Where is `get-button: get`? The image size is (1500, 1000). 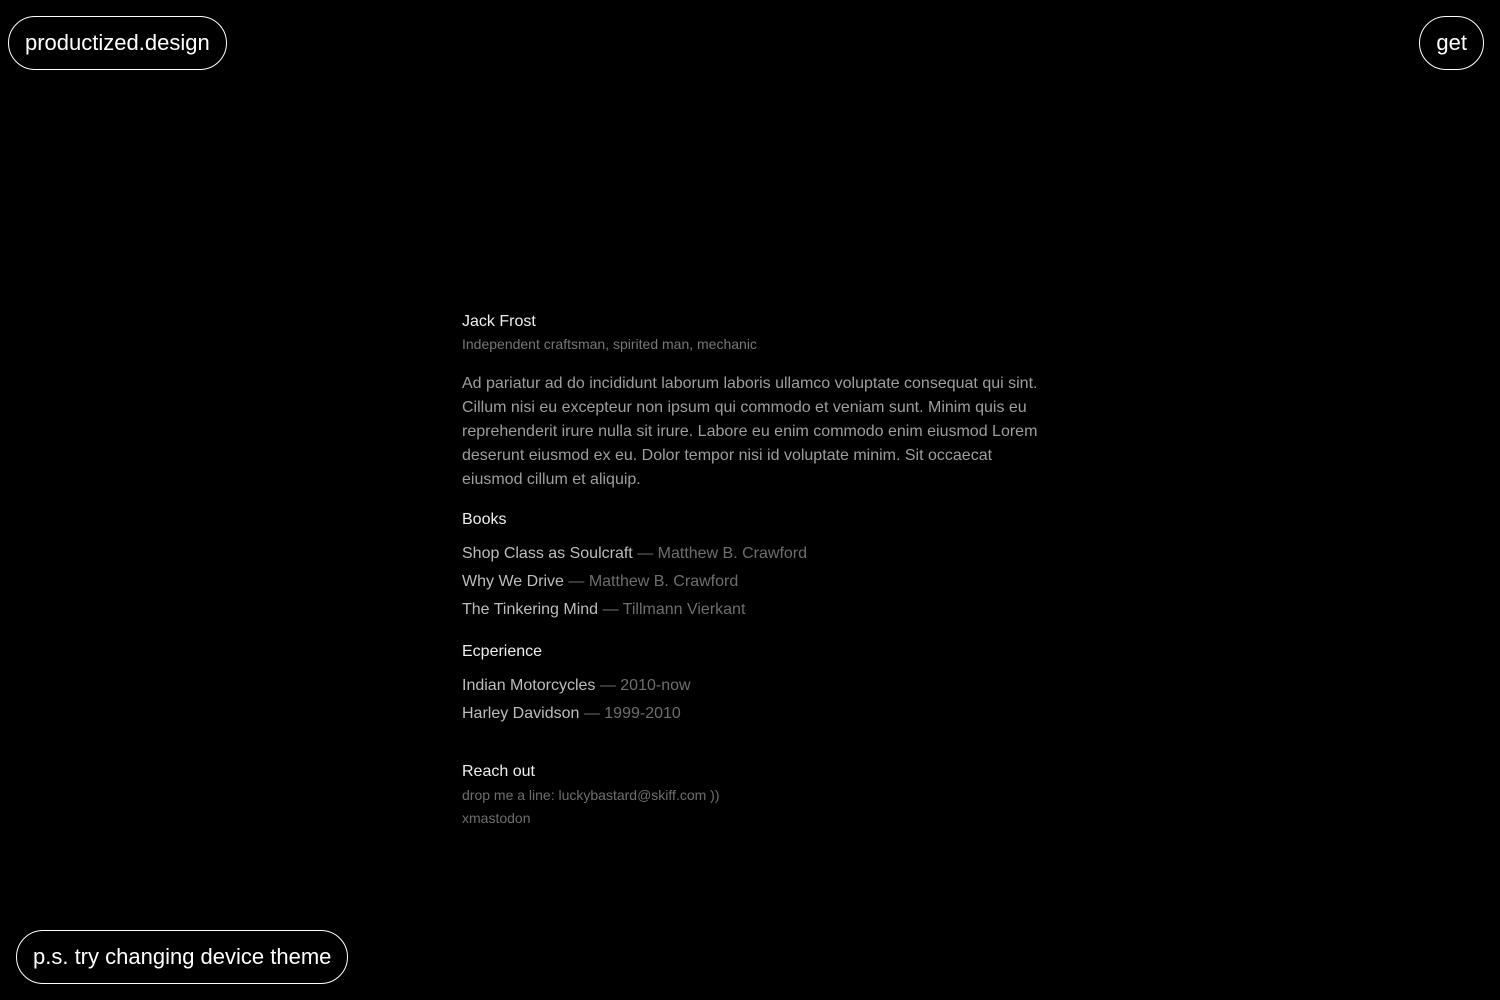
get-button: get is located at coordinates (1451, 43).